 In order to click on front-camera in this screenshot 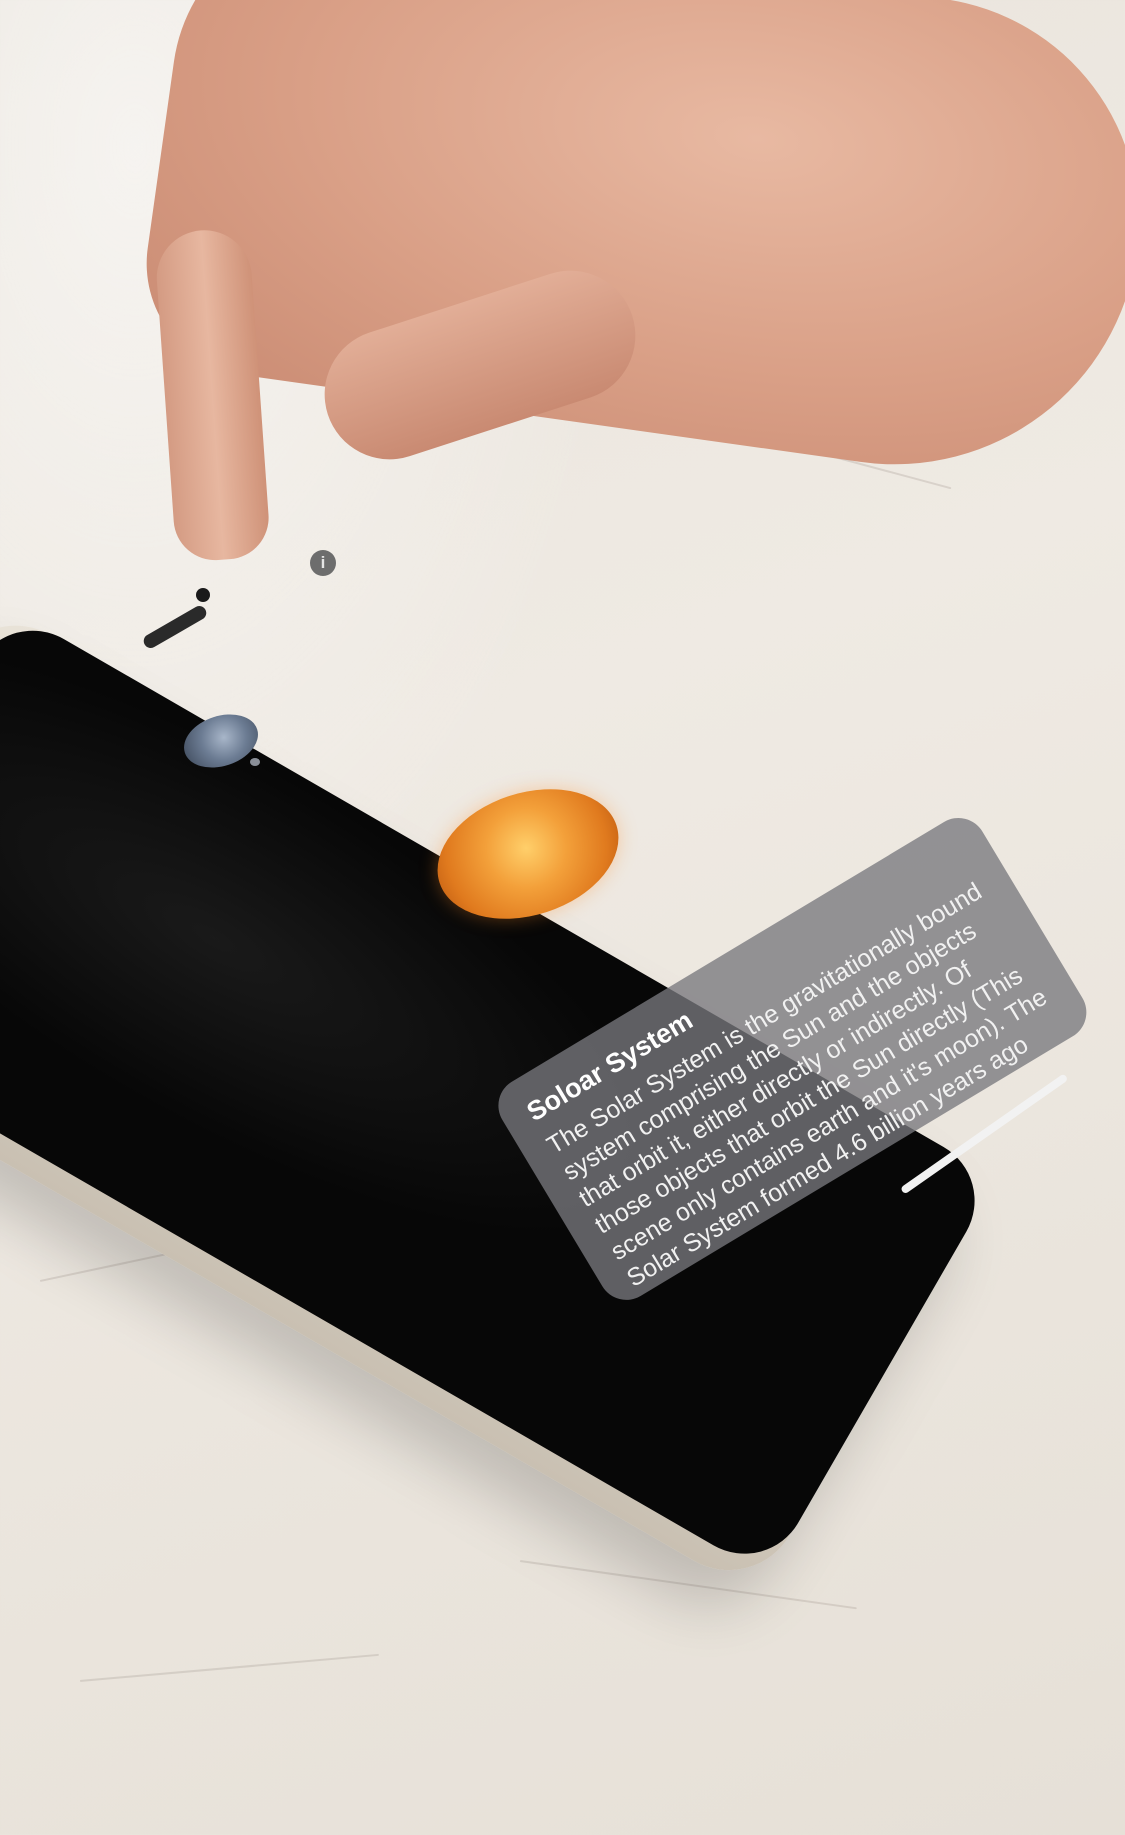, I will do `click(203, 595)`.